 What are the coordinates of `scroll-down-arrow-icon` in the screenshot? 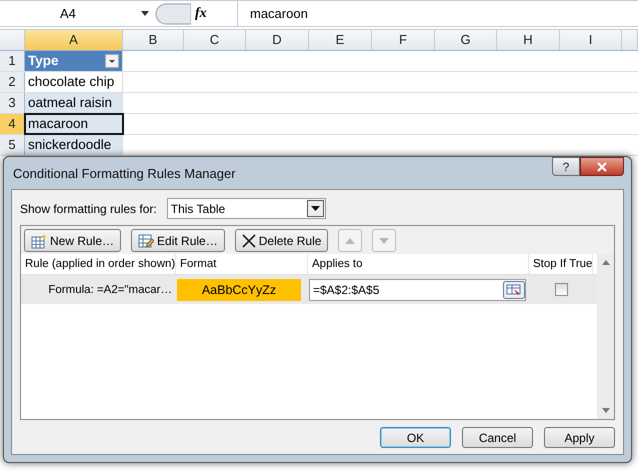 It's located at (606, 410).